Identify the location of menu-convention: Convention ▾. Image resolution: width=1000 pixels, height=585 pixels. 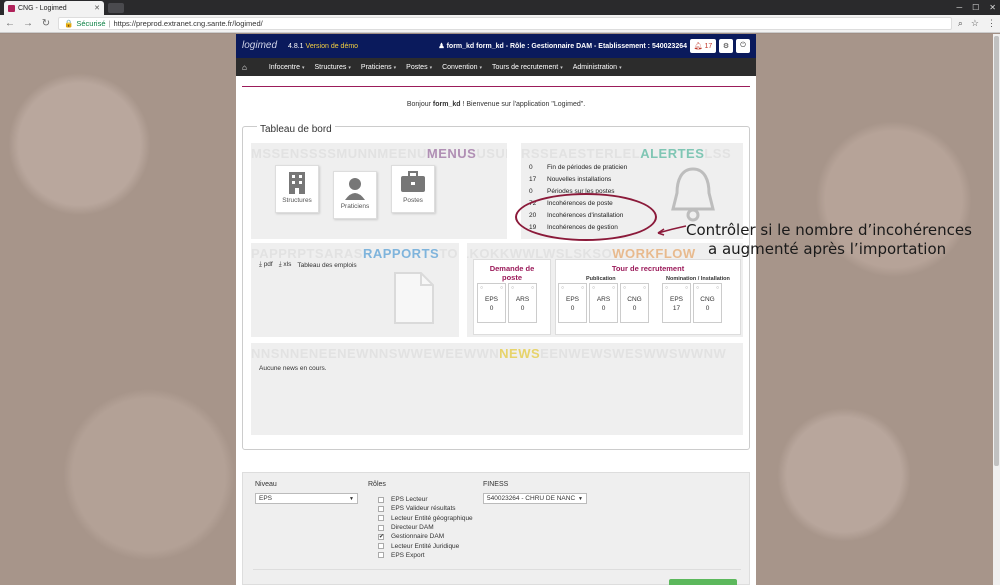
(462, 67).